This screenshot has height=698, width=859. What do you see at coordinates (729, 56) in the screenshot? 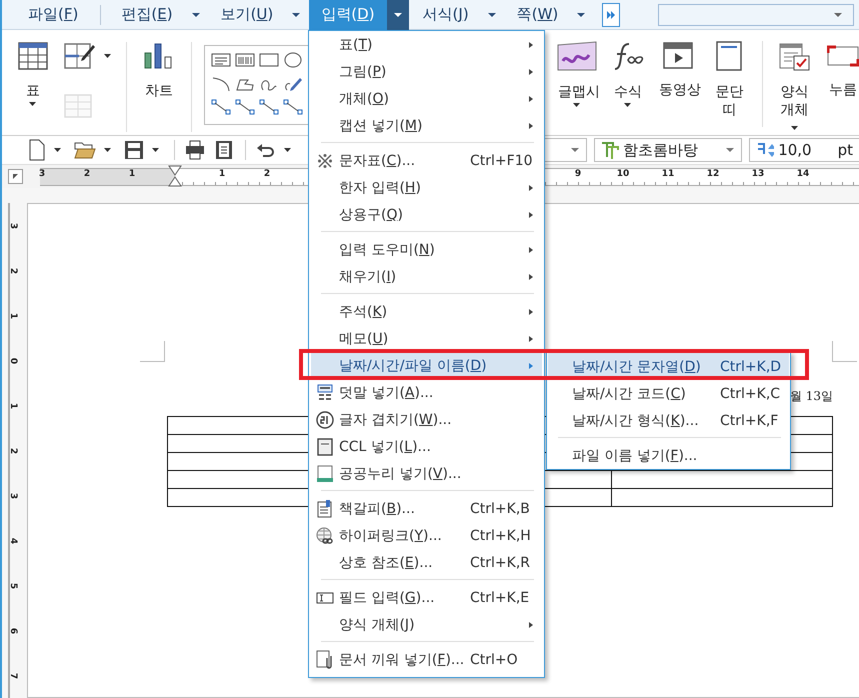
I see `page-band-icon` at bounding box center [729, 56].